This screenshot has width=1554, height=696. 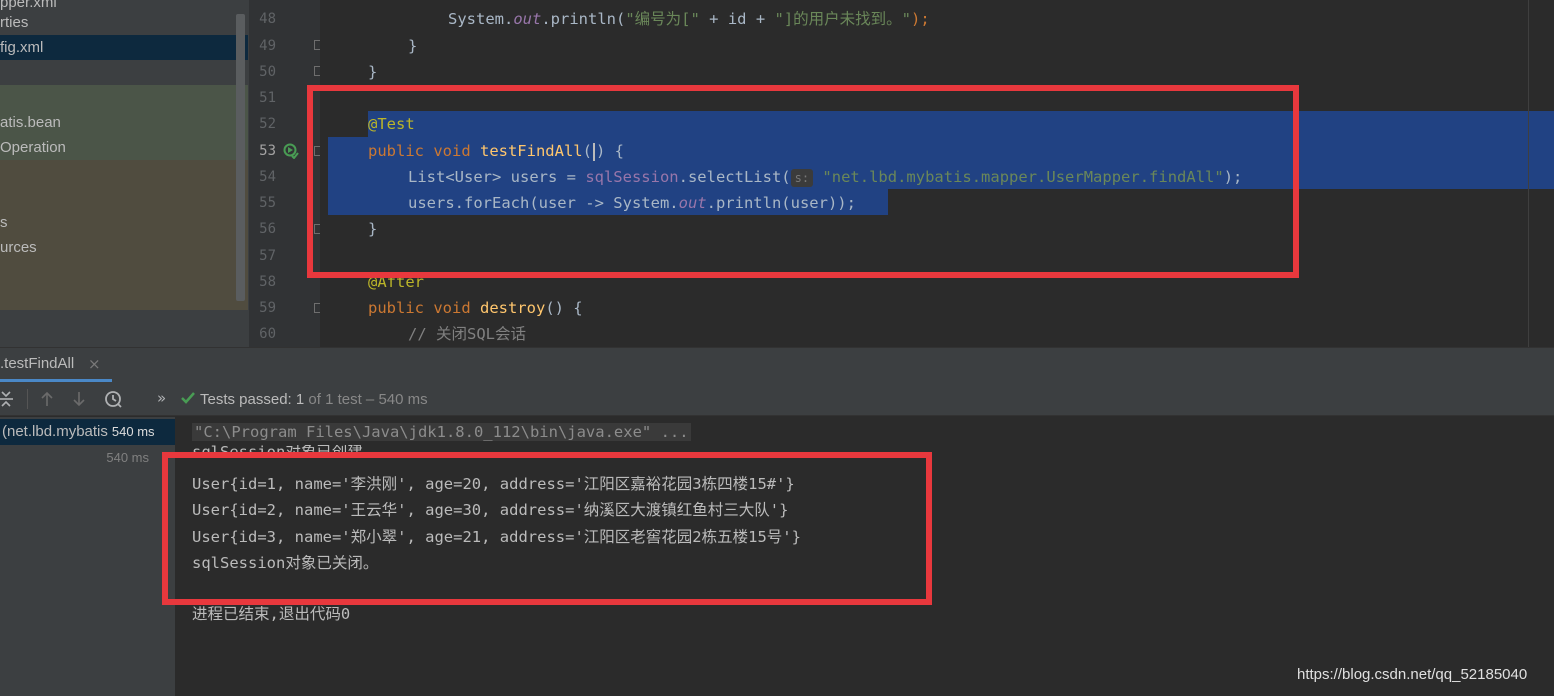 I want to click on watermark: https://blog.csdn.net/qq_52185040, so click(x=1412, y=674).